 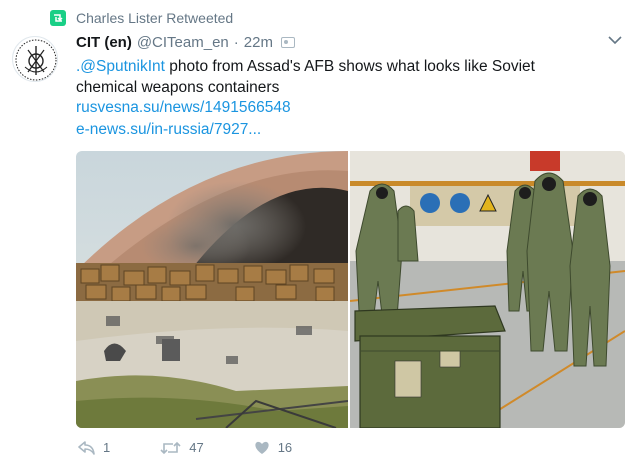 What do you see at coordinates (273, 447) in the screenshot?
I see `like-button: 16` at bounding box center [273, 447].